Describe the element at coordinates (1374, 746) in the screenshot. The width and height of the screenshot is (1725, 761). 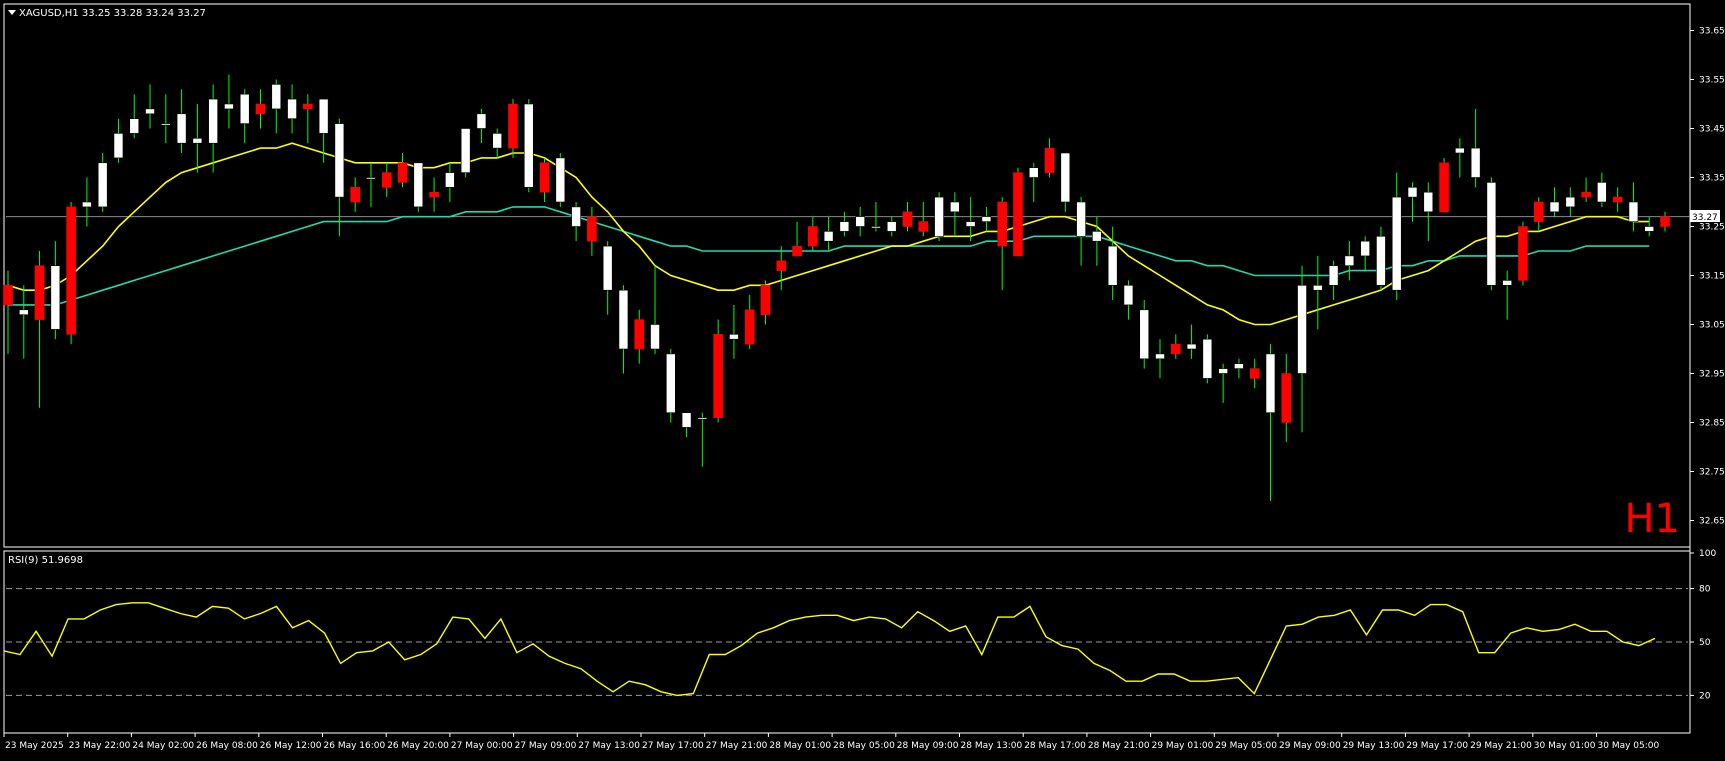
I see `time-tick-label: 29 May 13:00` at that location.